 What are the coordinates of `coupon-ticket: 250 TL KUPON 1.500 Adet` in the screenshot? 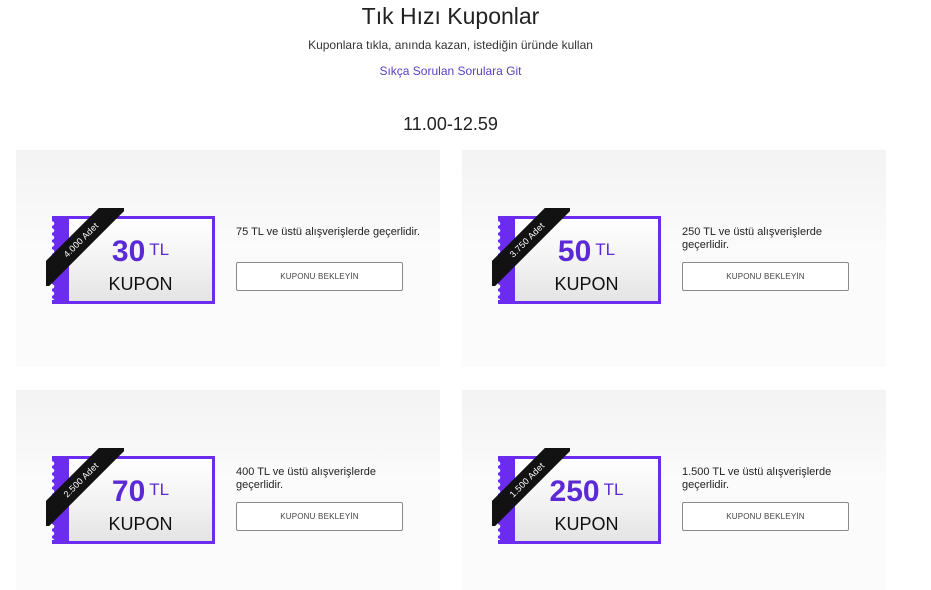 It's located at (578, 496).